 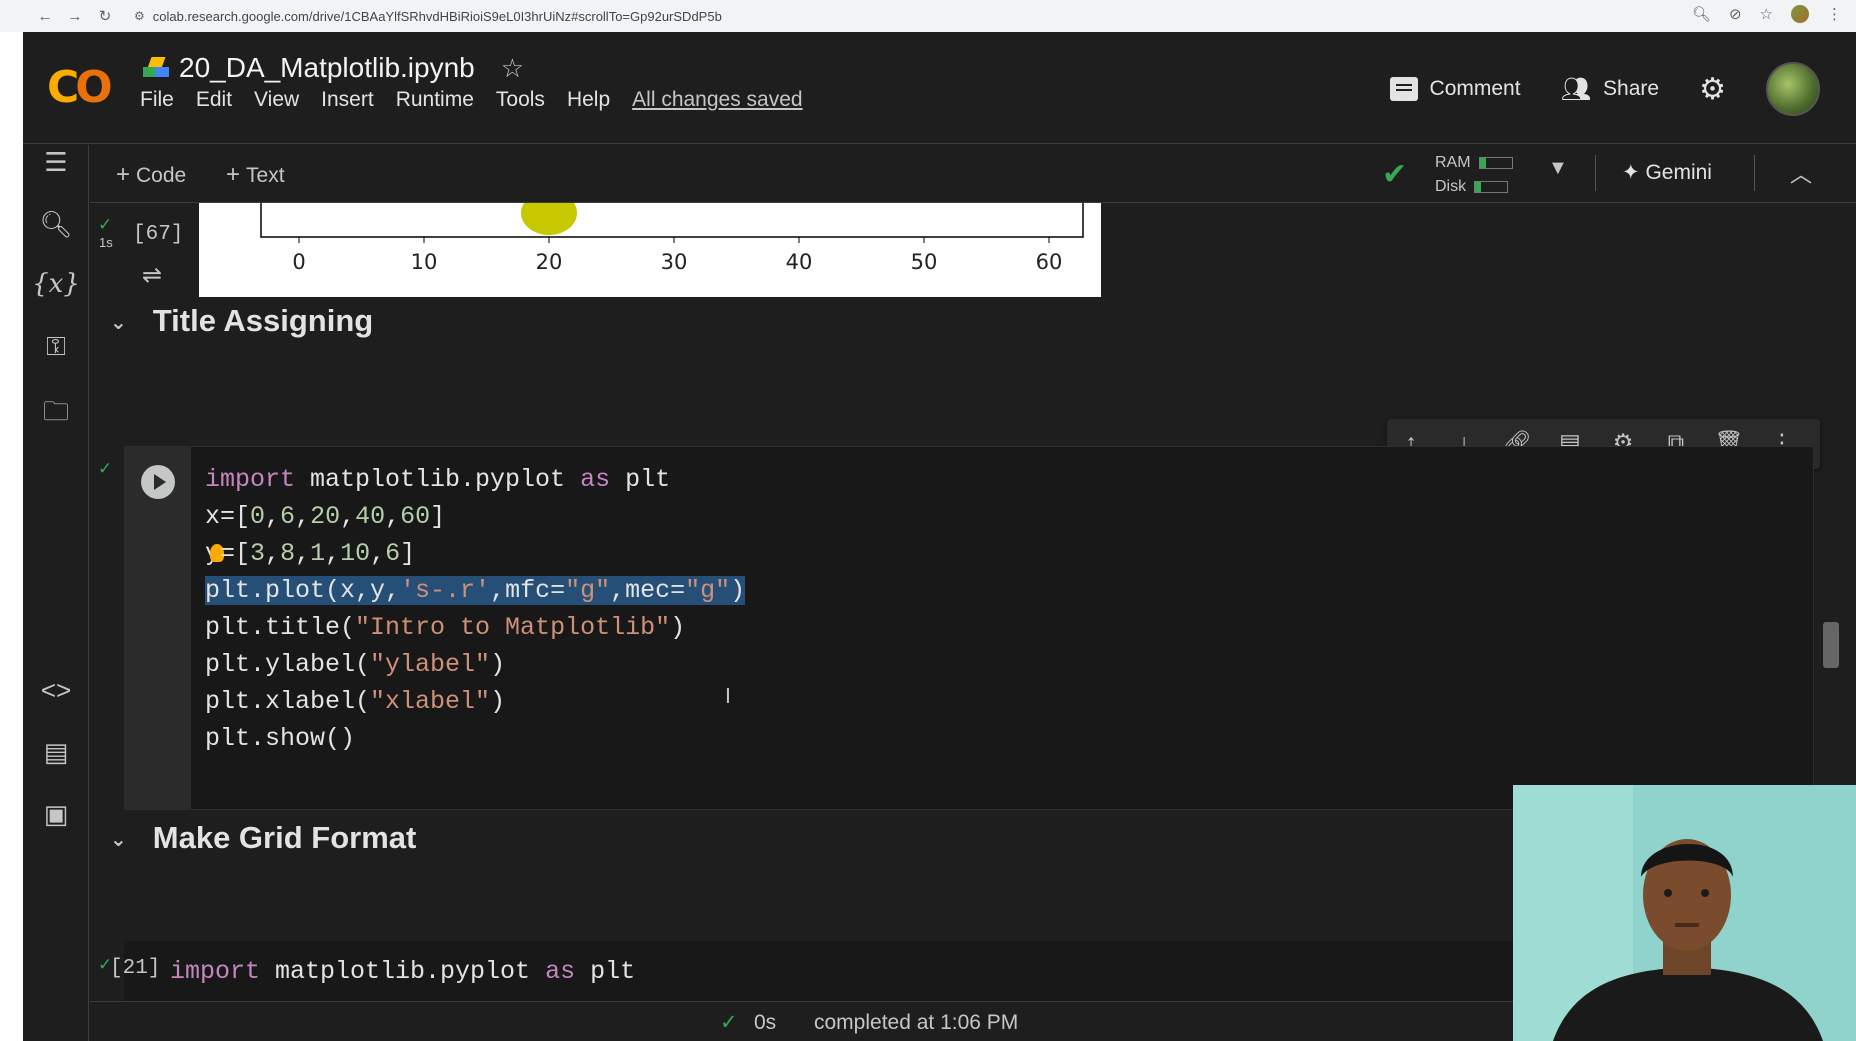 I want to click on people-icon: 👥︎, so click(x=1576, y=89).